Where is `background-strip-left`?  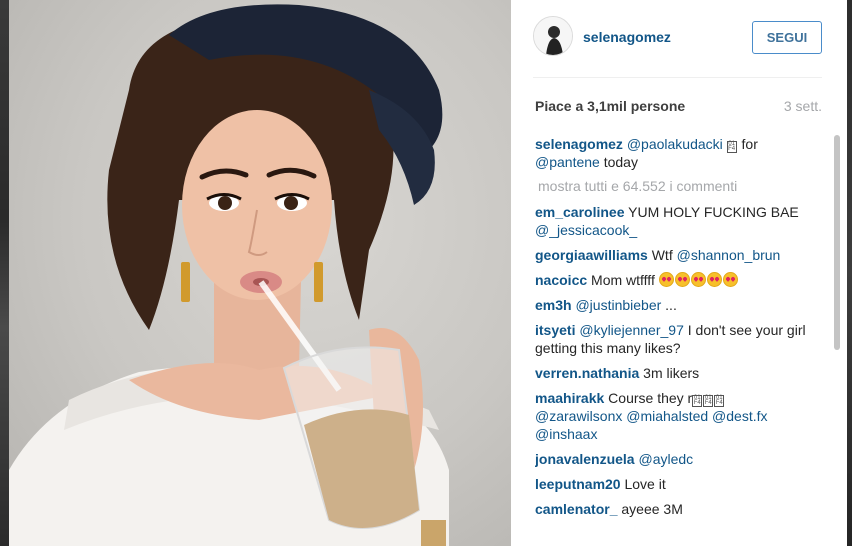 background-strip-left is located at coordinates (4, 273).